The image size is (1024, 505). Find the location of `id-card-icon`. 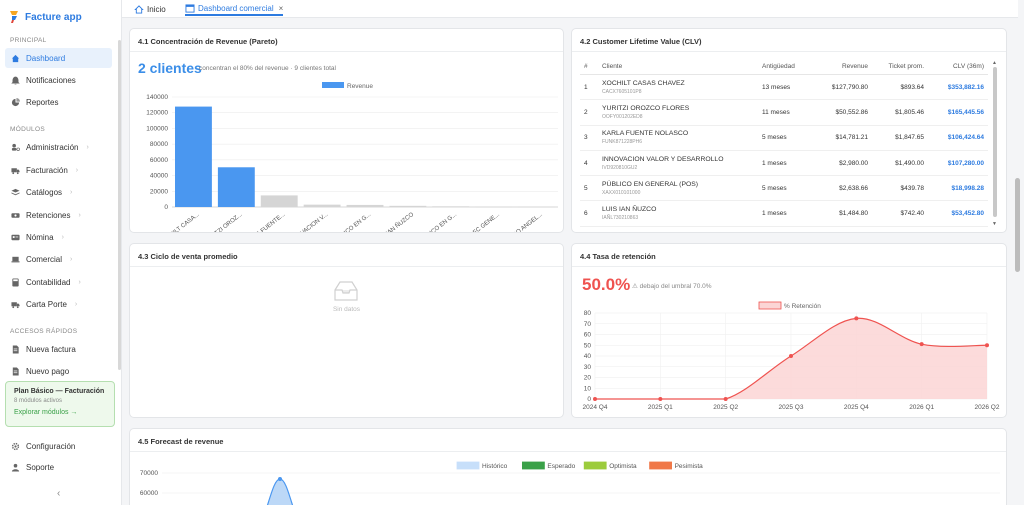

id-card-icon is located at coordinates (15, 237).